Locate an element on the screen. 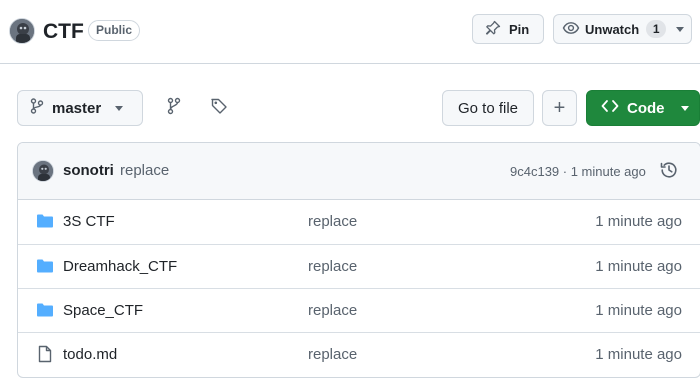 This screenshot has height=379, width=700. pin-button: Pin is located at coordinates (508, 29).